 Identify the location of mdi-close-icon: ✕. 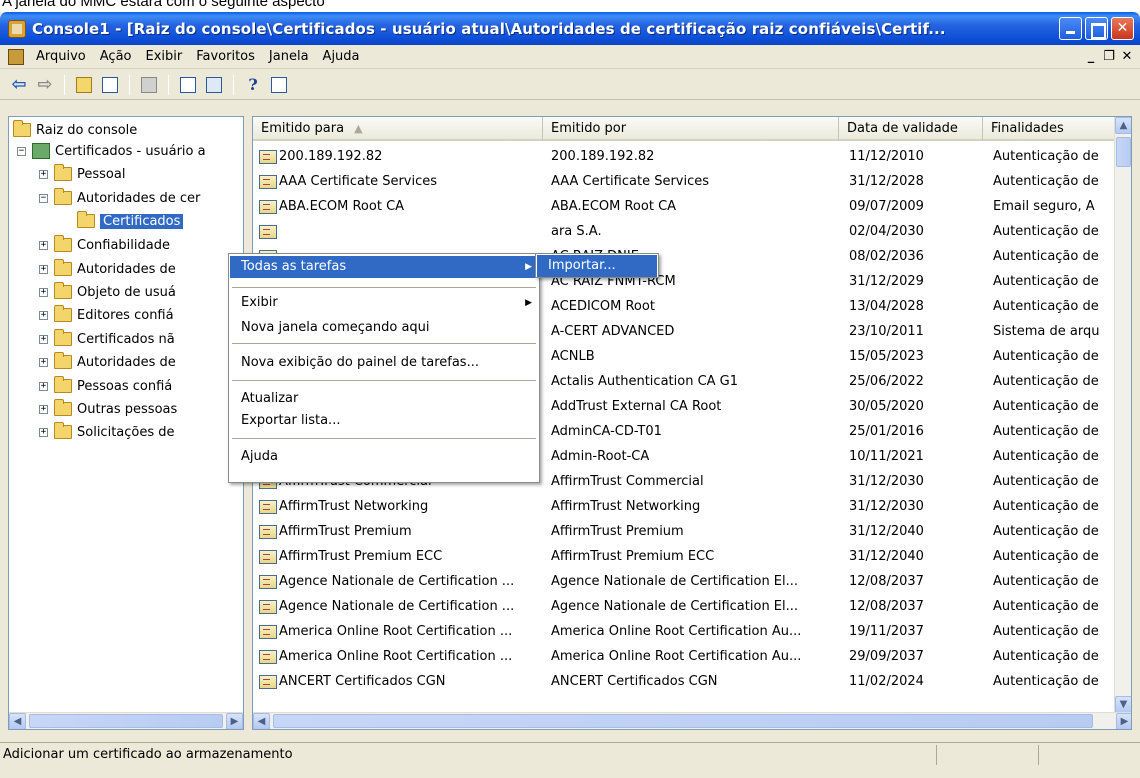
(1127, 57).